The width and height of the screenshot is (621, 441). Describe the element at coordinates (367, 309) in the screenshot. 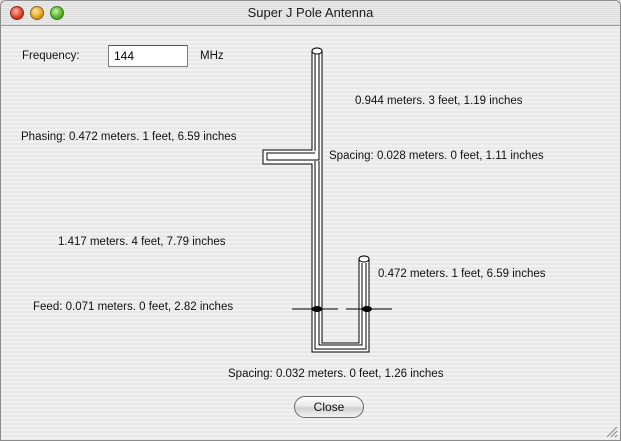

I see `feed-point-right` at that location.